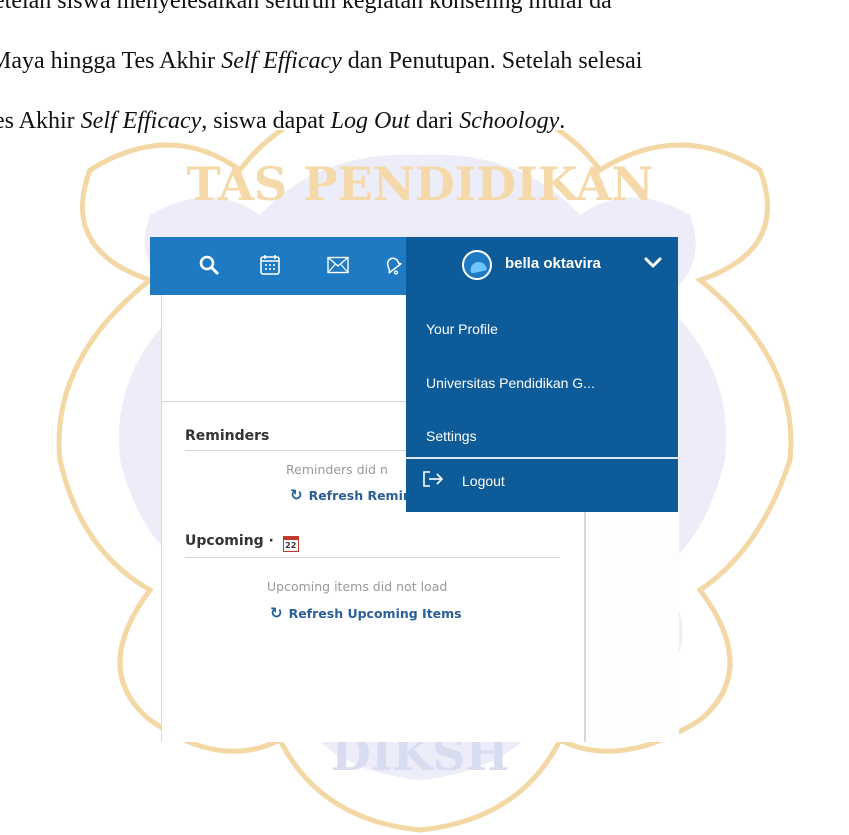  I want to click on logout-button: Logout, so click(463, 480).